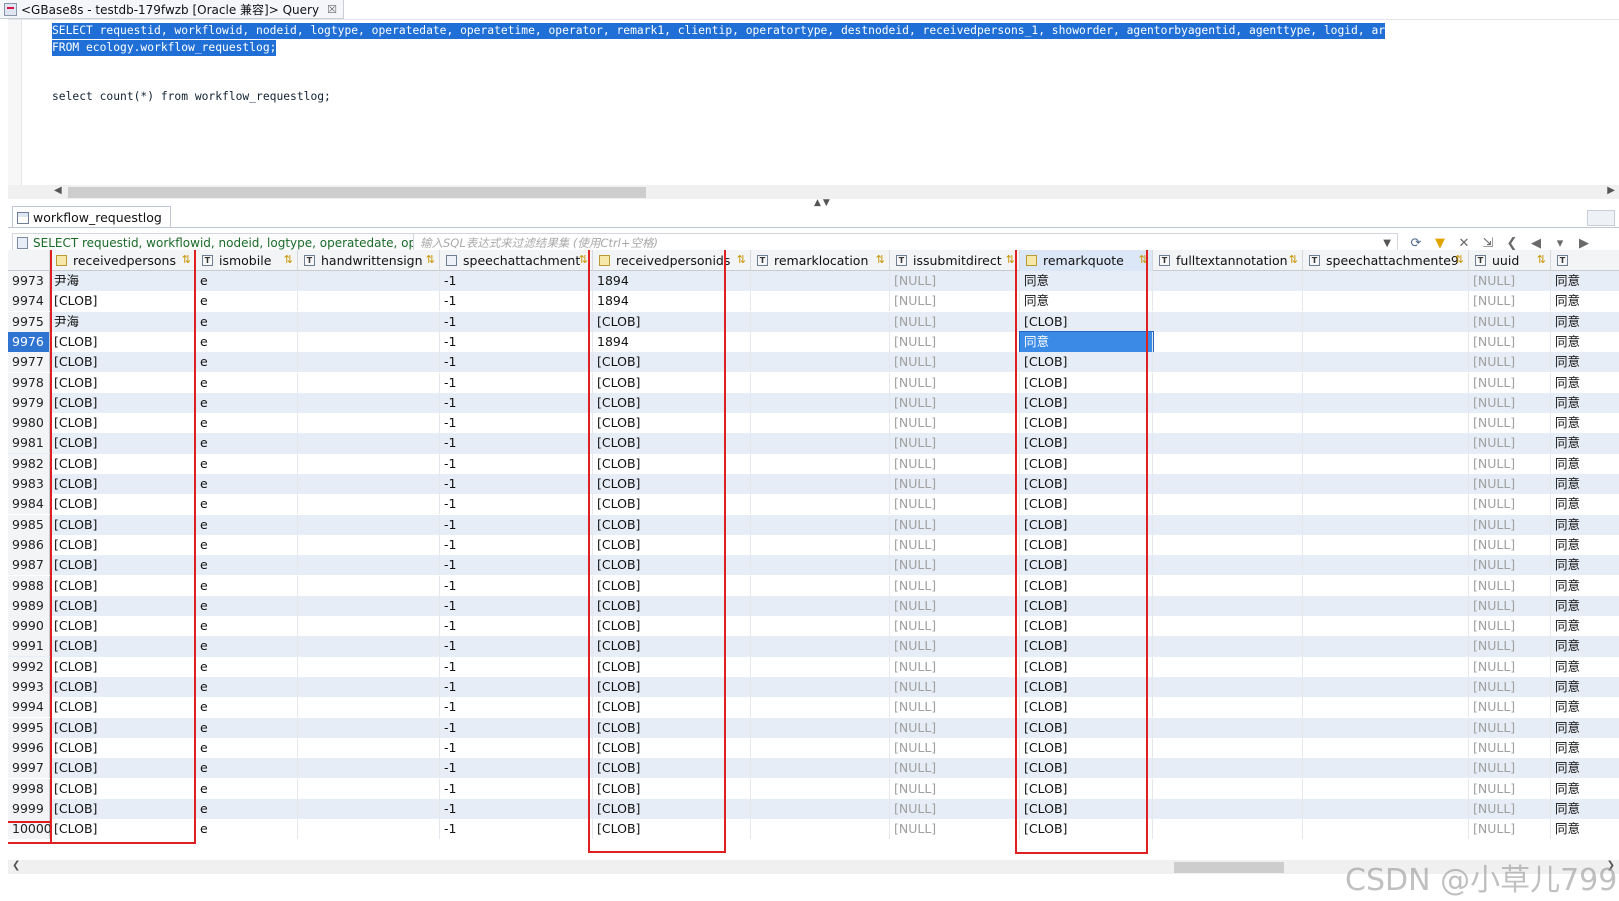 The image size is (1619, 901). What do you see at coordinates (813, 626) in the screenshot?
I see `table-row: 9990 [CLOB] e -1 [CLOB] [NULL] [CLOB] [NULL] 同意` at bounding box center [813, 626].